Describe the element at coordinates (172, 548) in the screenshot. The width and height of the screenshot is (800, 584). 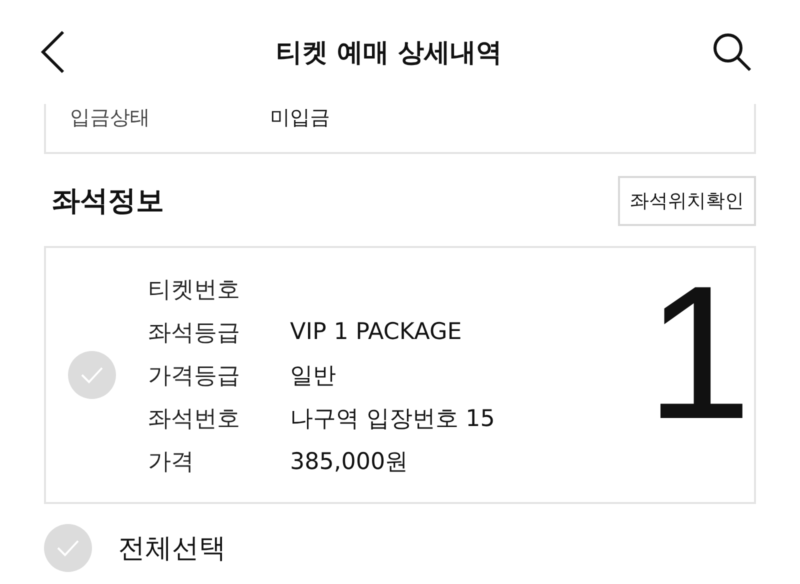
I see `select-all-label: 전체선택` at that location.